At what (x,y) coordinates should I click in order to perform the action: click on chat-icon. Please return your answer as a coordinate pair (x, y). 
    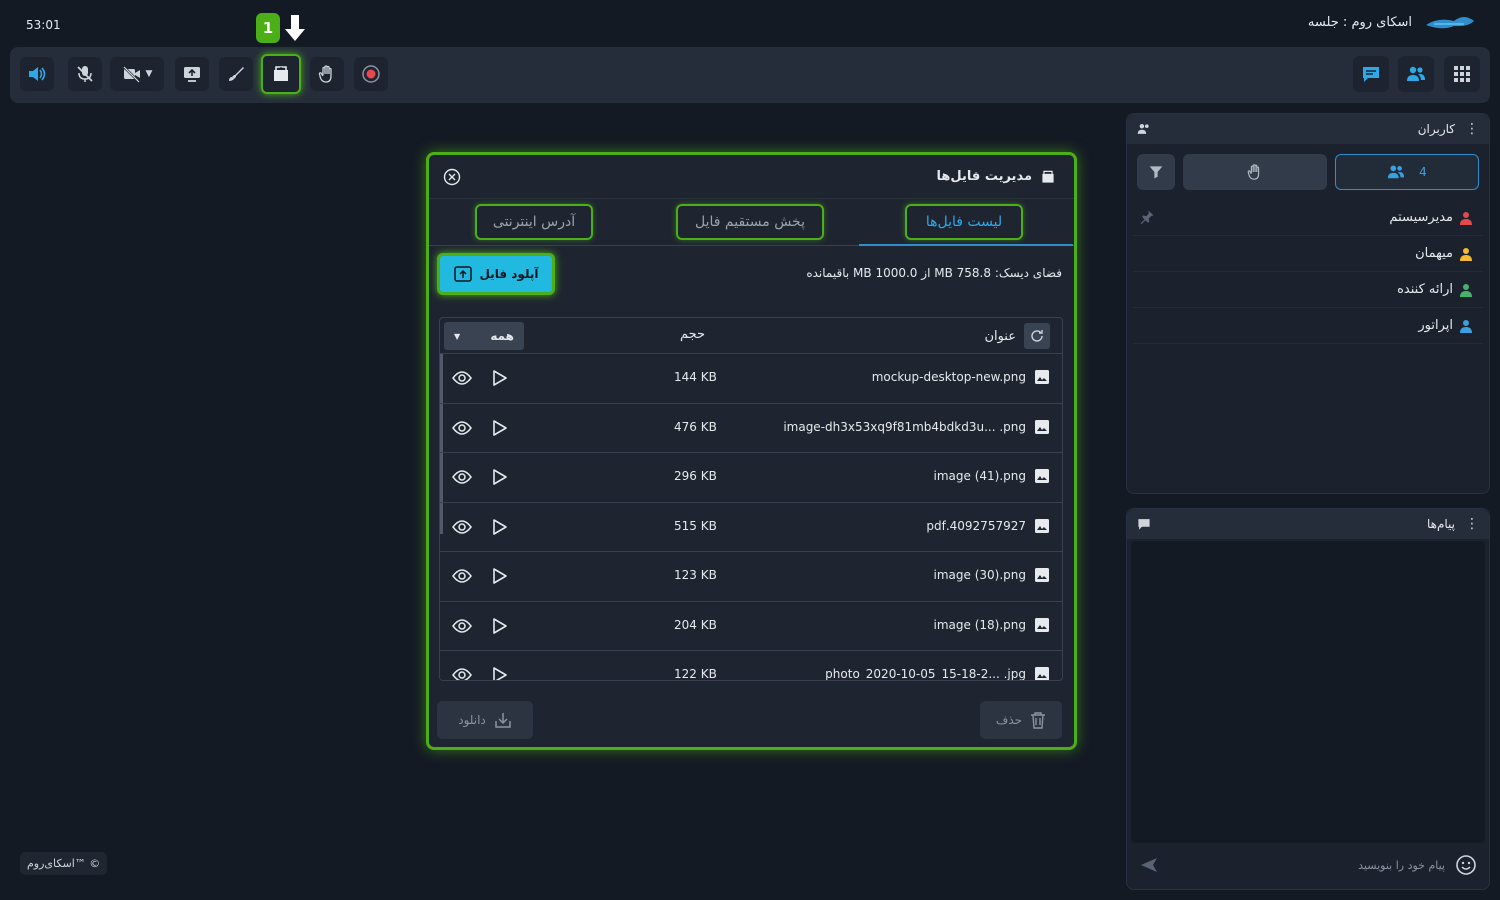
    Looking at the image, I should click on (1371, 74).